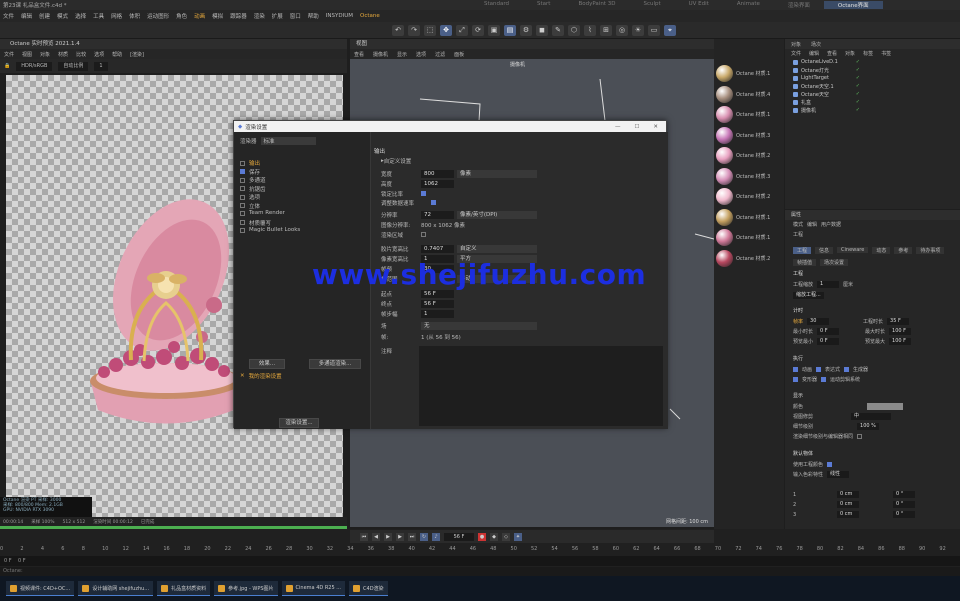 The width and height of the screenshot is (960, 601). I want to click on pv-menu-item: 对象, so click(45, 54).